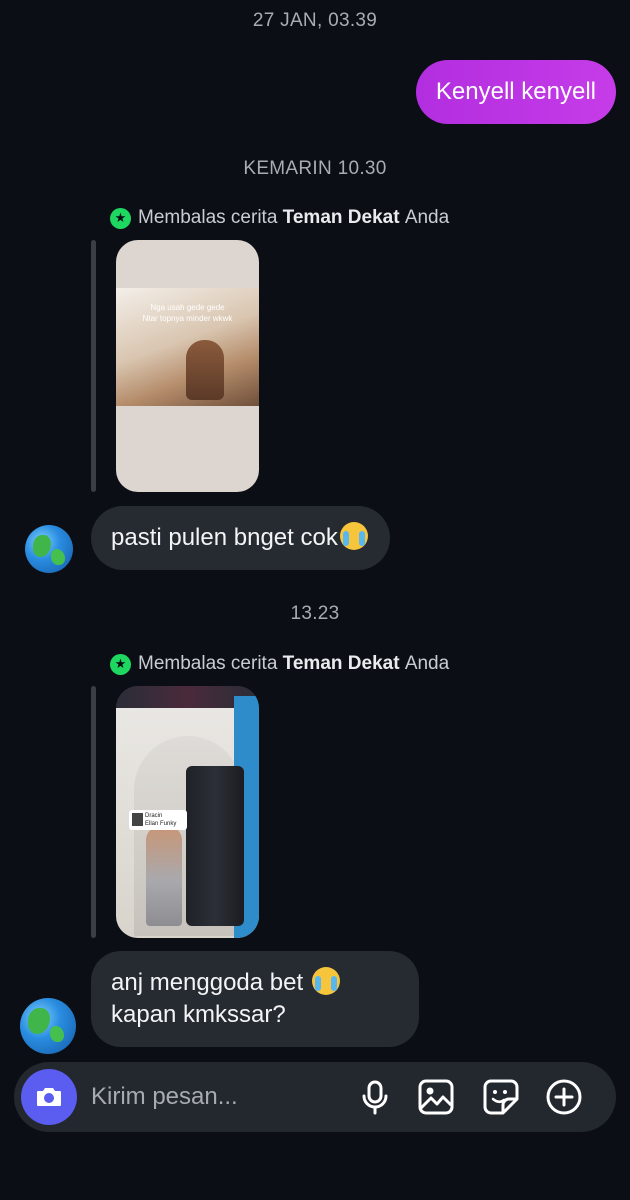 The height and width of the screenshot is (1200, 630). Describe the element at coordinates (224, 537) in the screenshot. I see `message-text: pasti pulen bnget cok` at that location.